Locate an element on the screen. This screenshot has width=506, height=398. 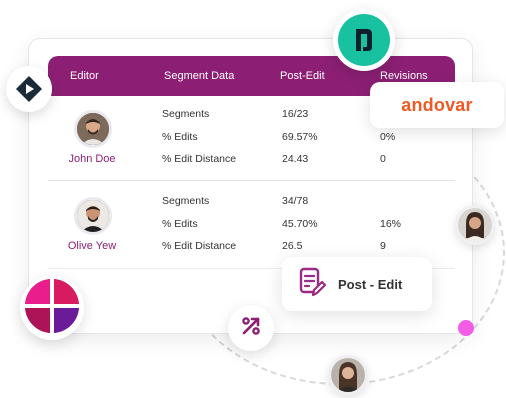
column-header-revisions: Revisions is located at coordinates (404, 76).